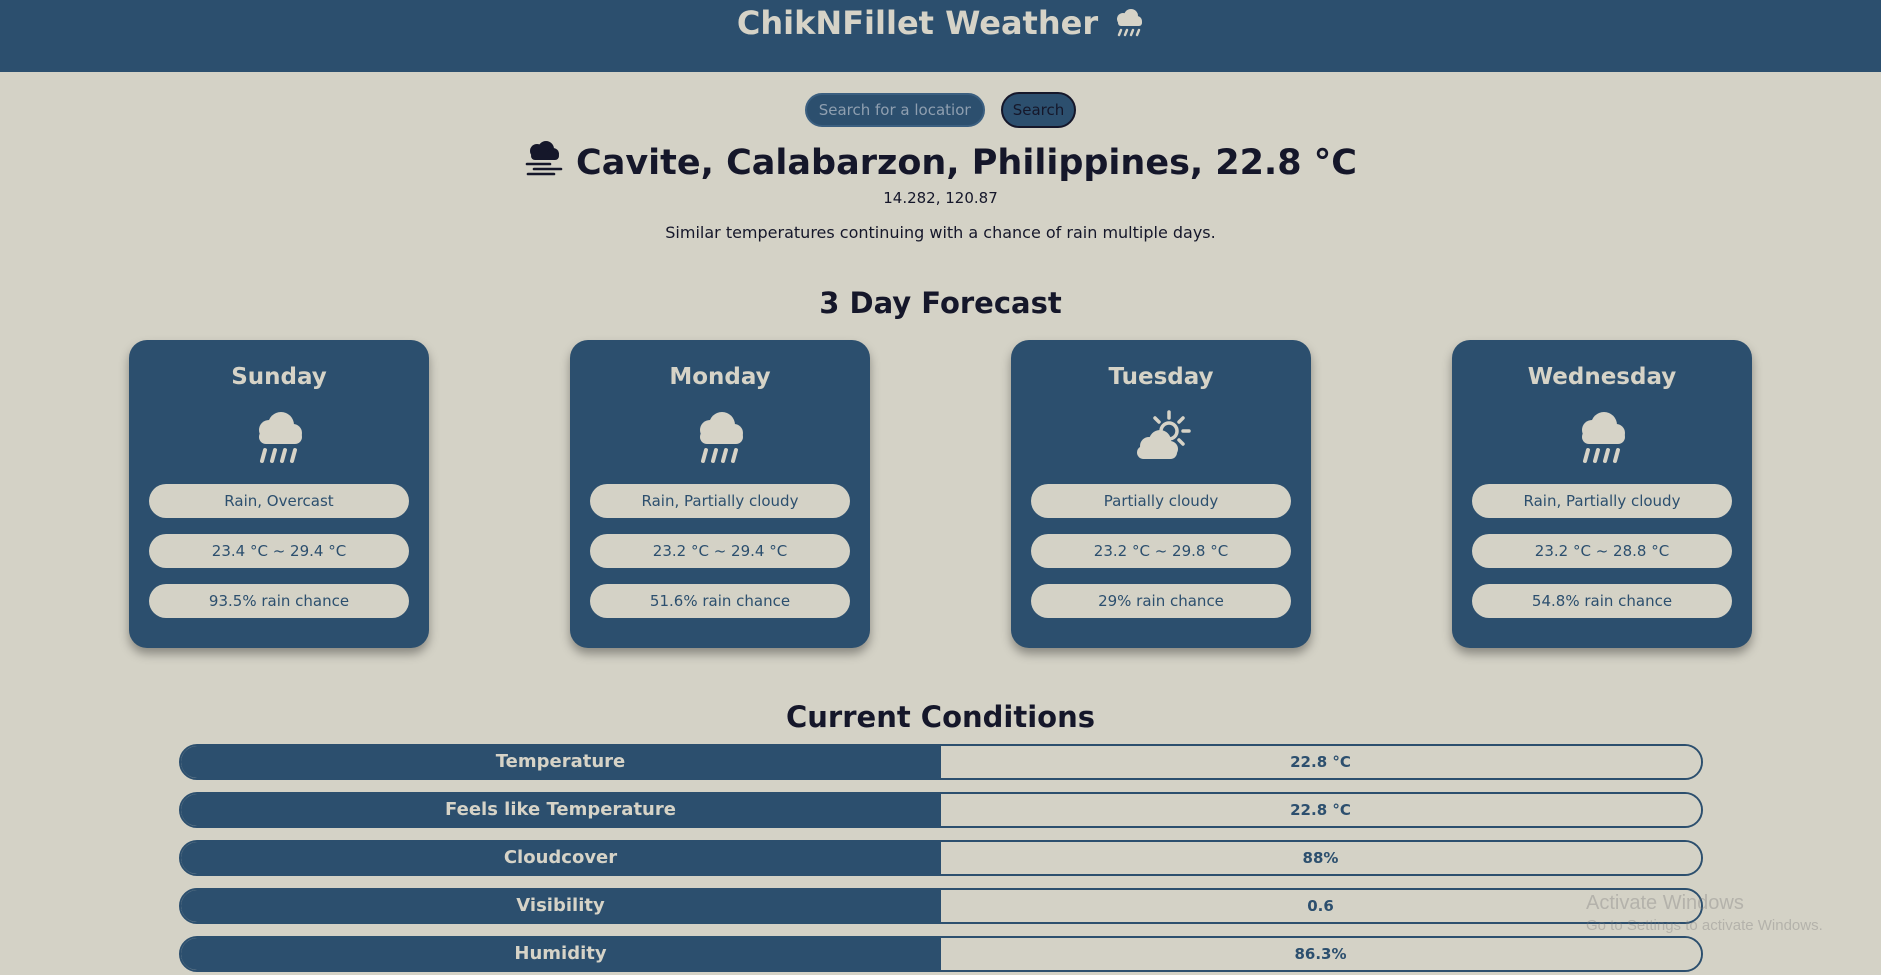 This screenshot has height=975, width=1881. I want to click on day-name: Wednesday, so click(1602, 377).